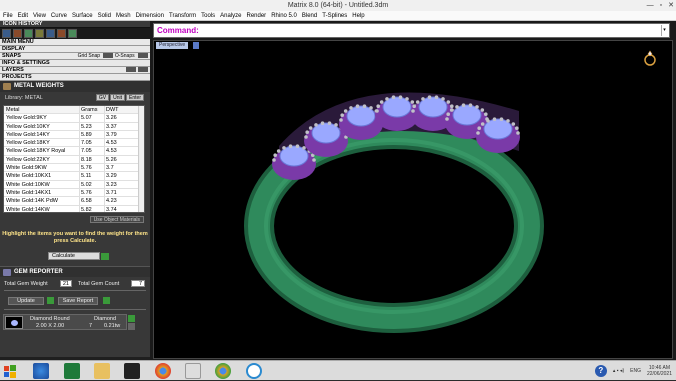  What do you see at coordinates (28, 159) in the screenshot?
I see `metal-name-cell: Yellow Gold:22KY` at bounding box center [28, 159].